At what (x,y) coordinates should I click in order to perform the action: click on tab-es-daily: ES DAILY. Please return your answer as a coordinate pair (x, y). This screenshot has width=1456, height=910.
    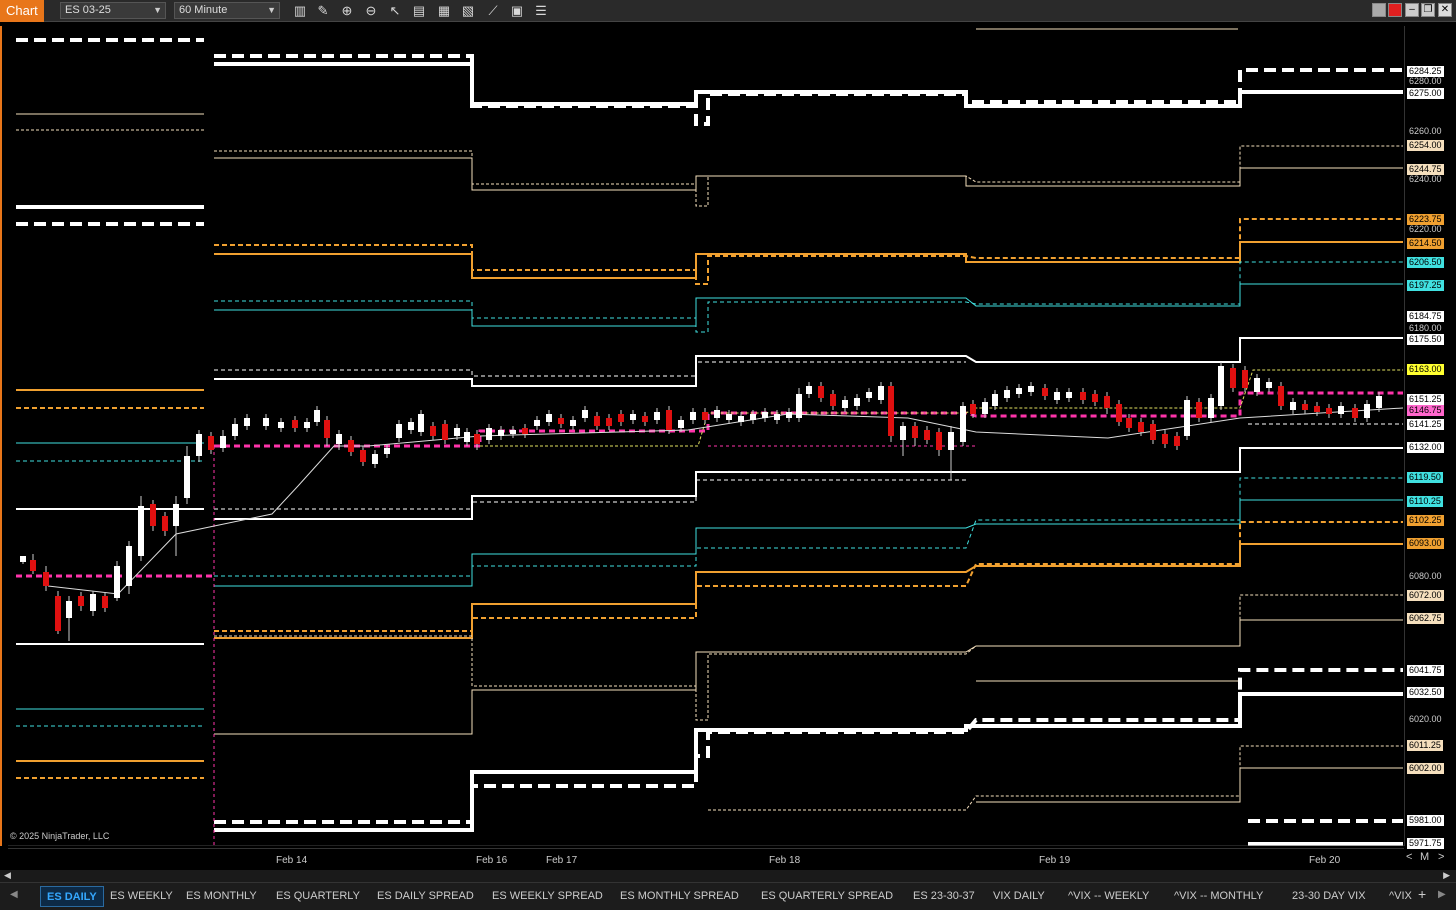
    Looking at the image, I should click on (72, 896).